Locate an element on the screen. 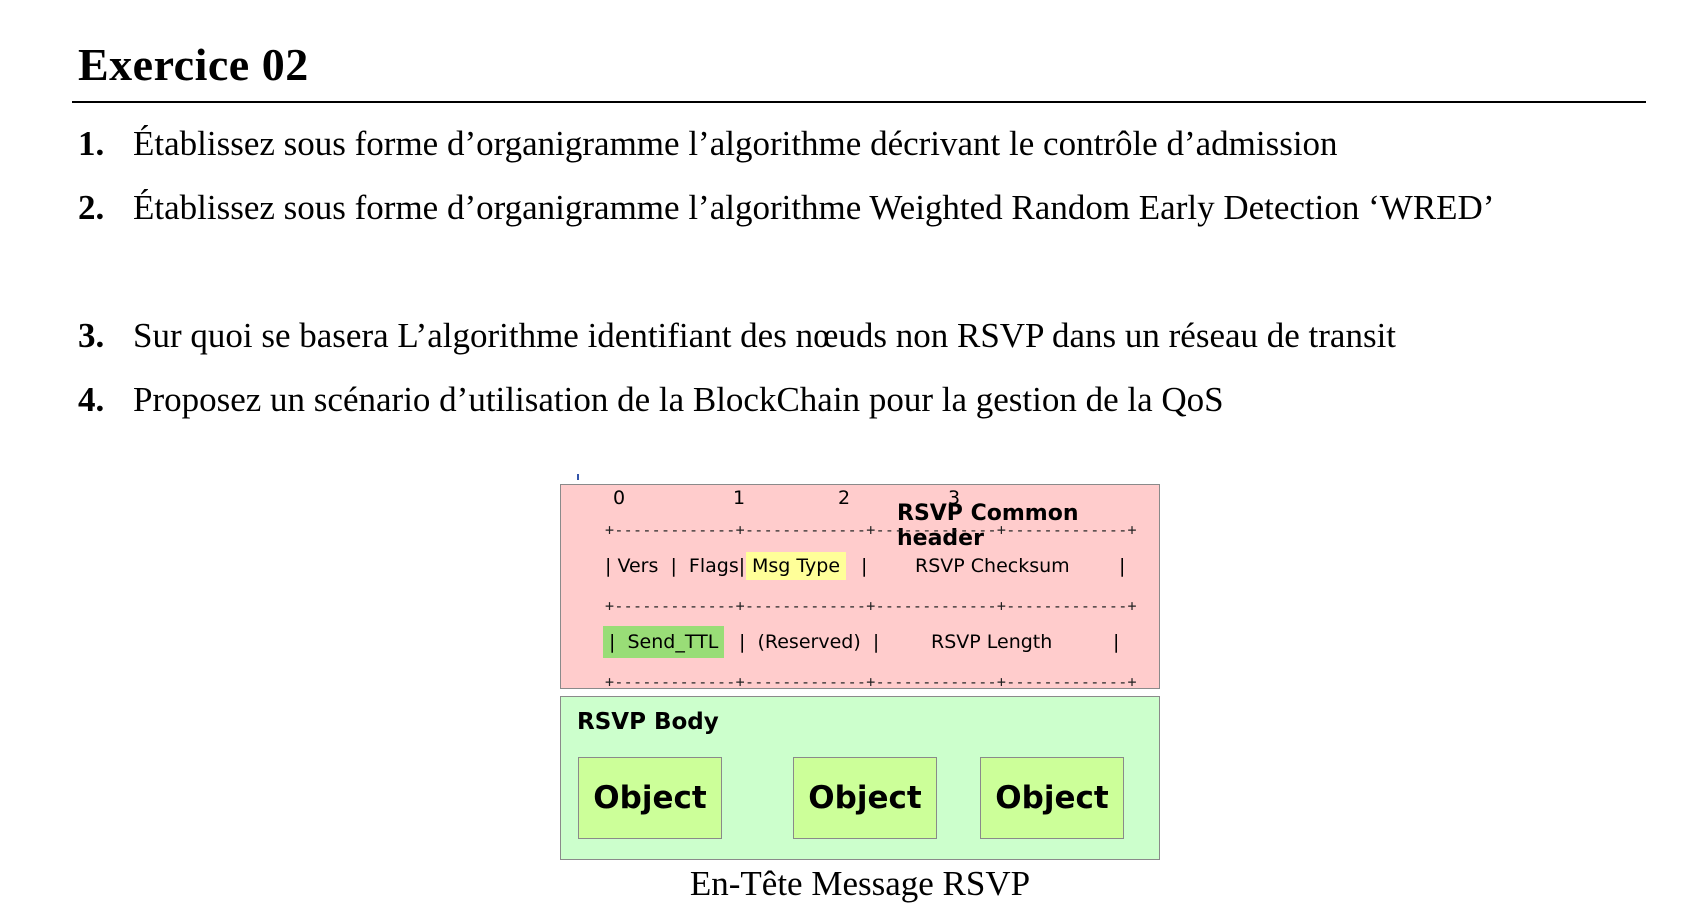 The height and width of the screenshot is (914, 1708). rsvp-body-box: RSVP Body Object Object Object is located at coordinates (860, 778).